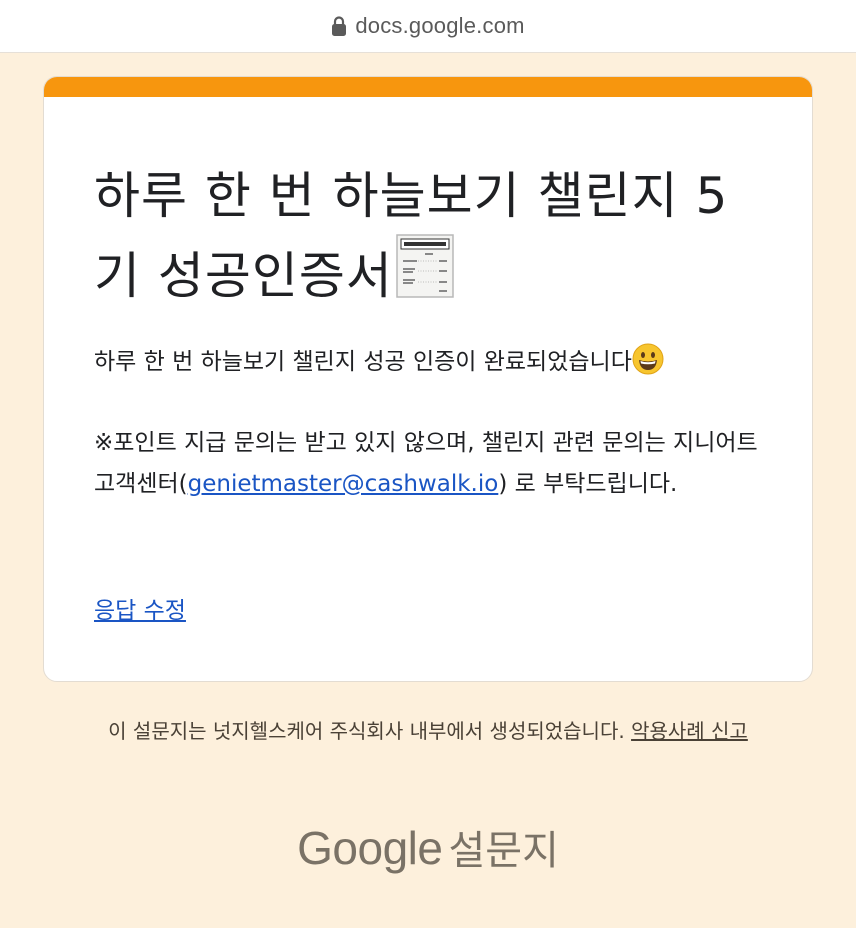 The height and width of the screenshot is (928, 856). I want to click on receipt-icon, so click(425, 266).